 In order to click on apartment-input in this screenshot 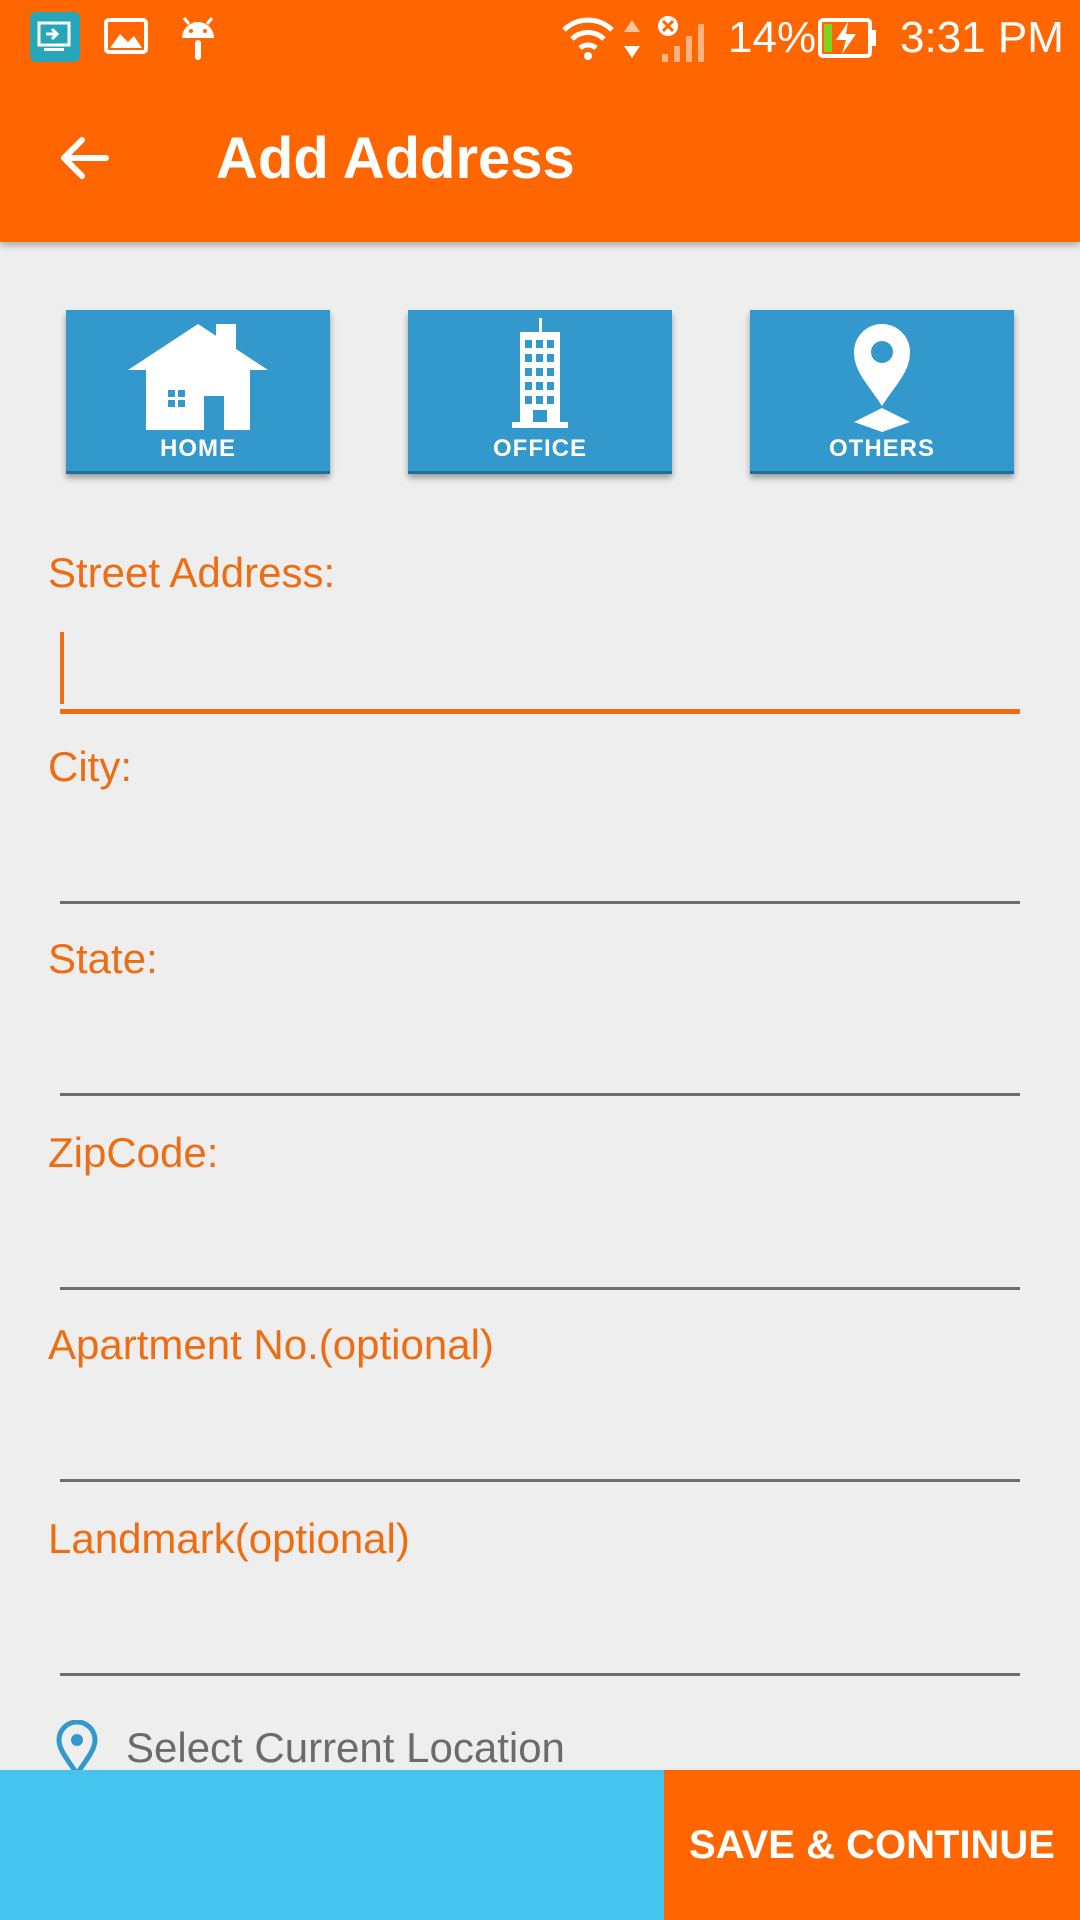, I will do `click(540, 1442)`.